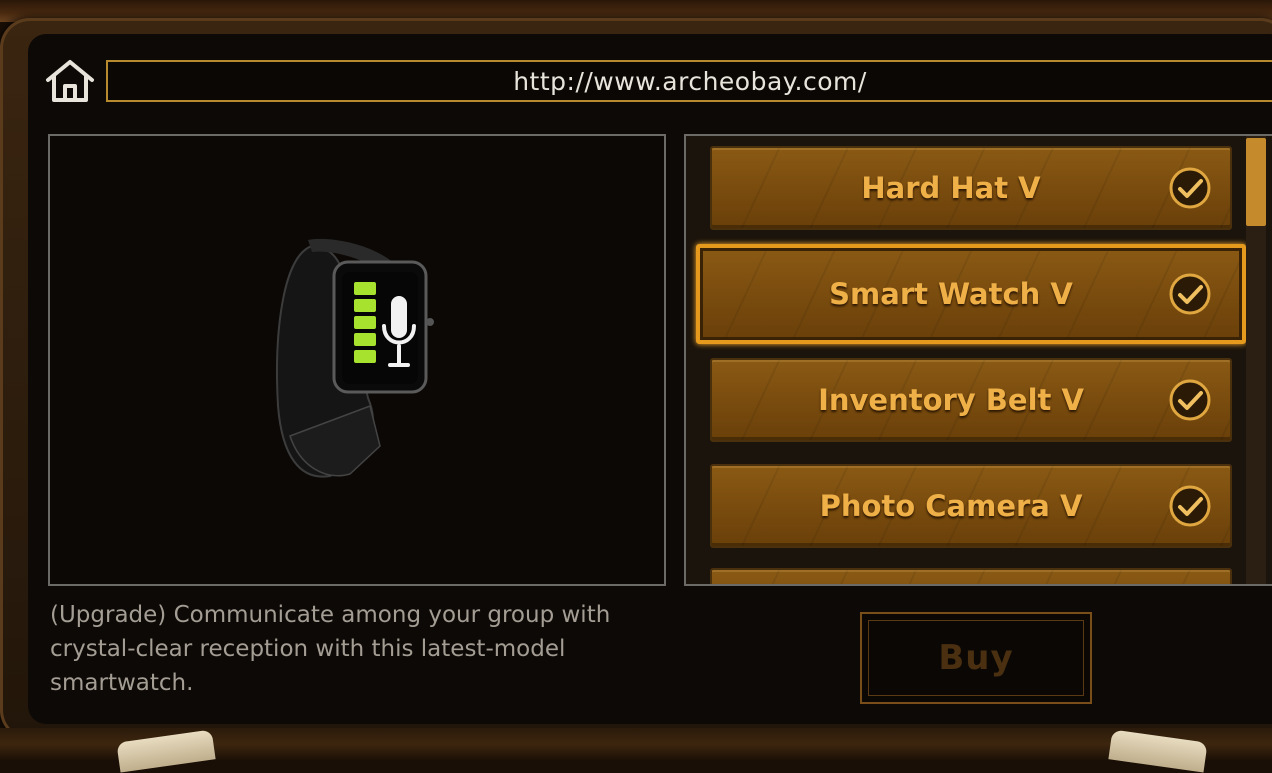 The height and width of the screenshot is (773, 1272). I want to click on item-label: Smart Watch V, so click(951, 294).